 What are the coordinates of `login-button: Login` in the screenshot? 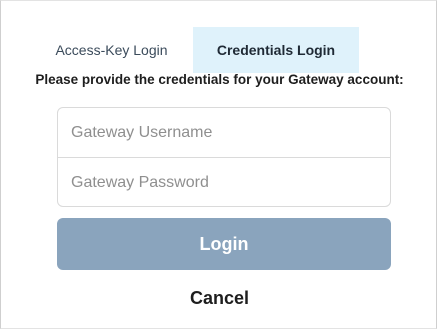 It's located at (224, 244).